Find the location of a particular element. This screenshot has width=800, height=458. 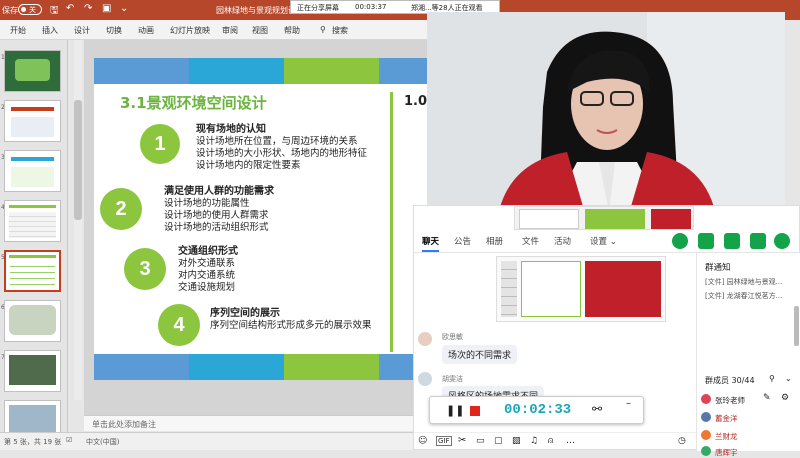

section-4: 序列空间的展示 序列空间结构形式形成多元的展示效果 is located at coordinates (291, 320).